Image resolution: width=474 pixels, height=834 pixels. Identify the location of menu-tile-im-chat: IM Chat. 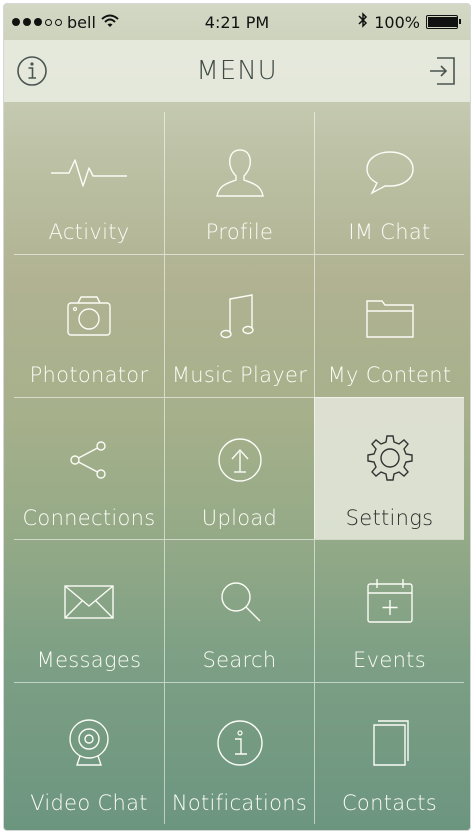
(389, 183).